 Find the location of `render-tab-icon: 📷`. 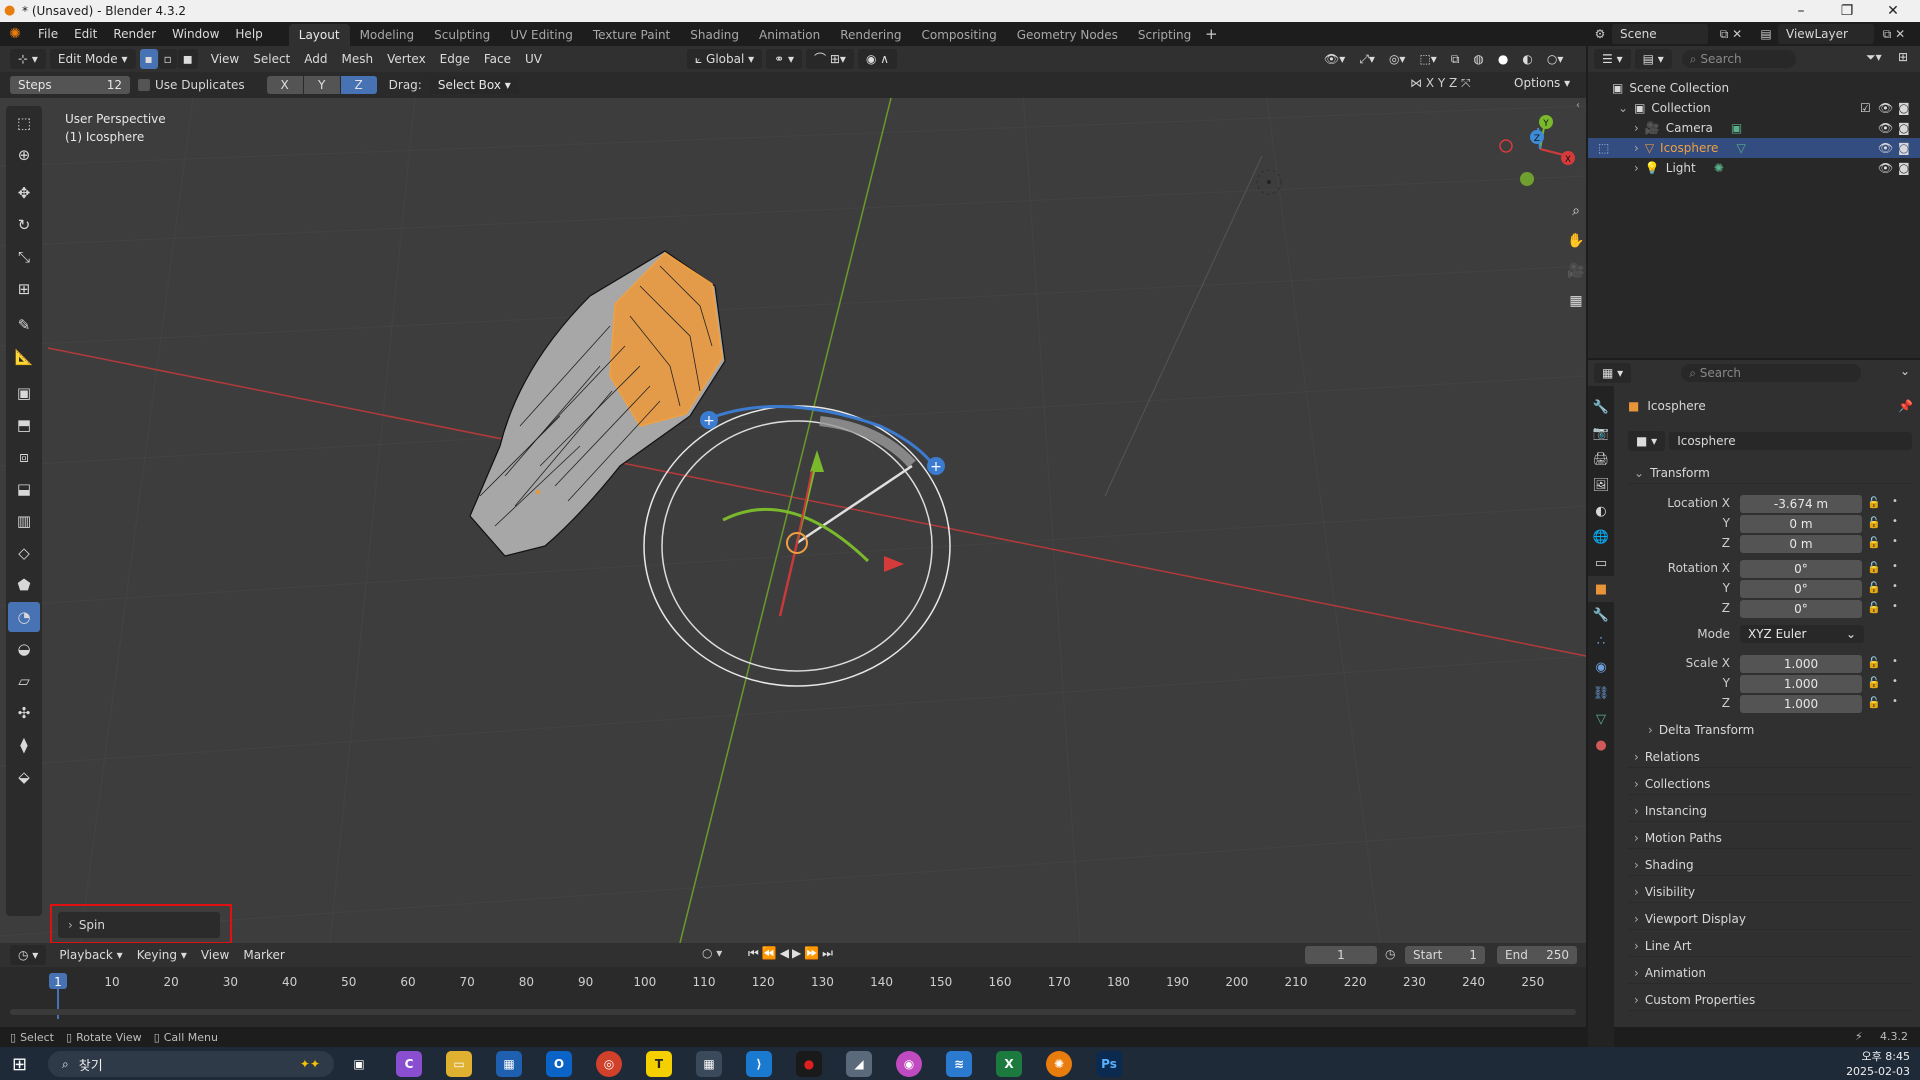

render-tab-icon: 📷 is located at coordinates (1601, 433).